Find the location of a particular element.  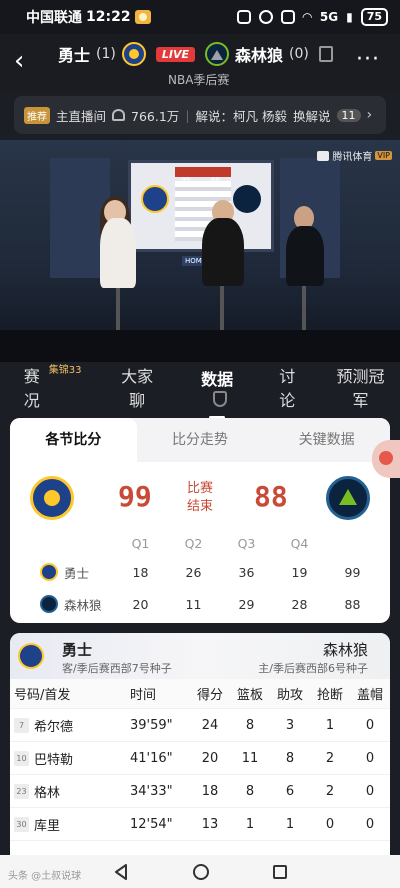

tab-label: 讨论 is located at coordinates (287, 388).